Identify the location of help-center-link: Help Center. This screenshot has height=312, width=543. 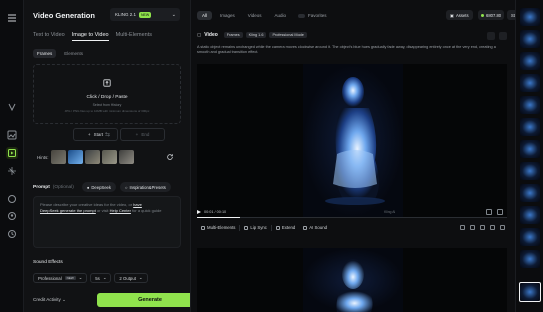
(120, 210).